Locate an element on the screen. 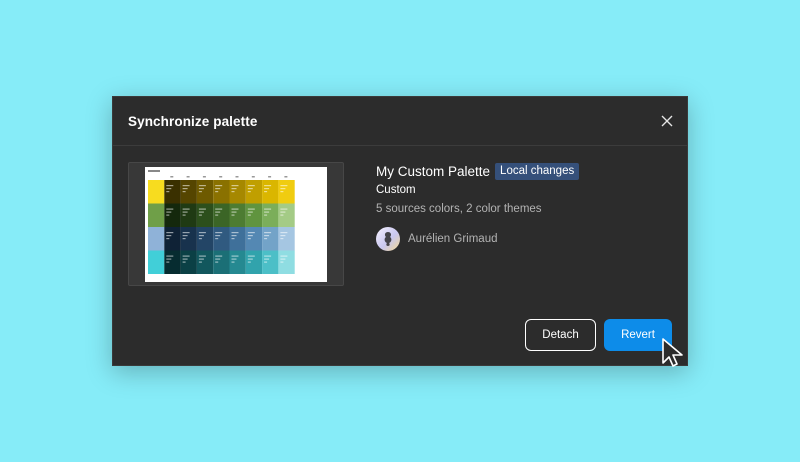 Image resolution: width=800 pixels, height=462 pixels. palette-thumbnail is located at coordinates (236, 224).